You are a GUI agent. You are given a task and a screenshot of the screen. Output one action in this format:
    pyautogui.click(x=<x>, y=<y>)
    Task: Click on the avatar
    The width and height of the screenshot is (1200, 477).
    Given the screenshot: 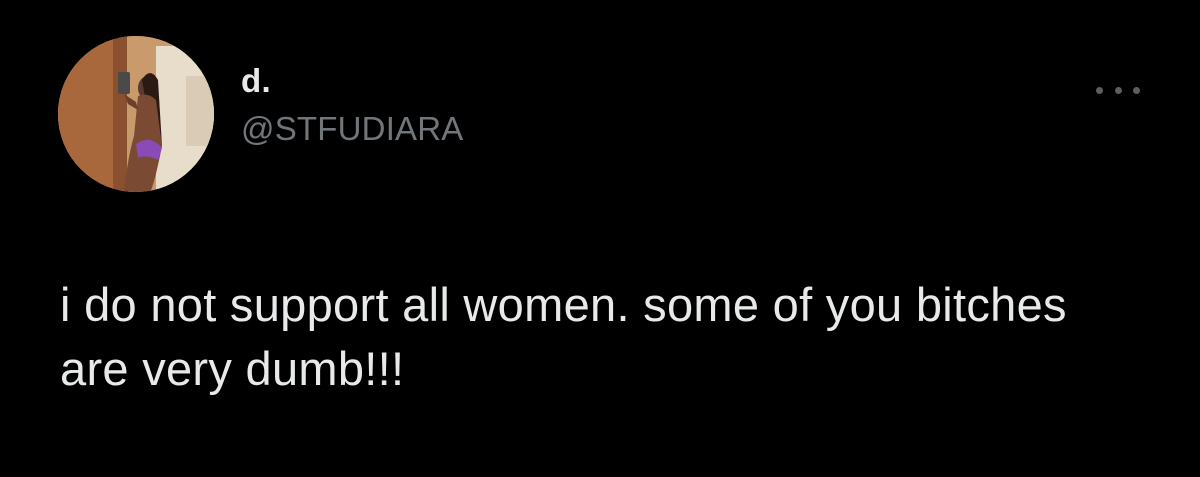 What is the action you would take?
    pyautogui.click(x=136, y=114)
    